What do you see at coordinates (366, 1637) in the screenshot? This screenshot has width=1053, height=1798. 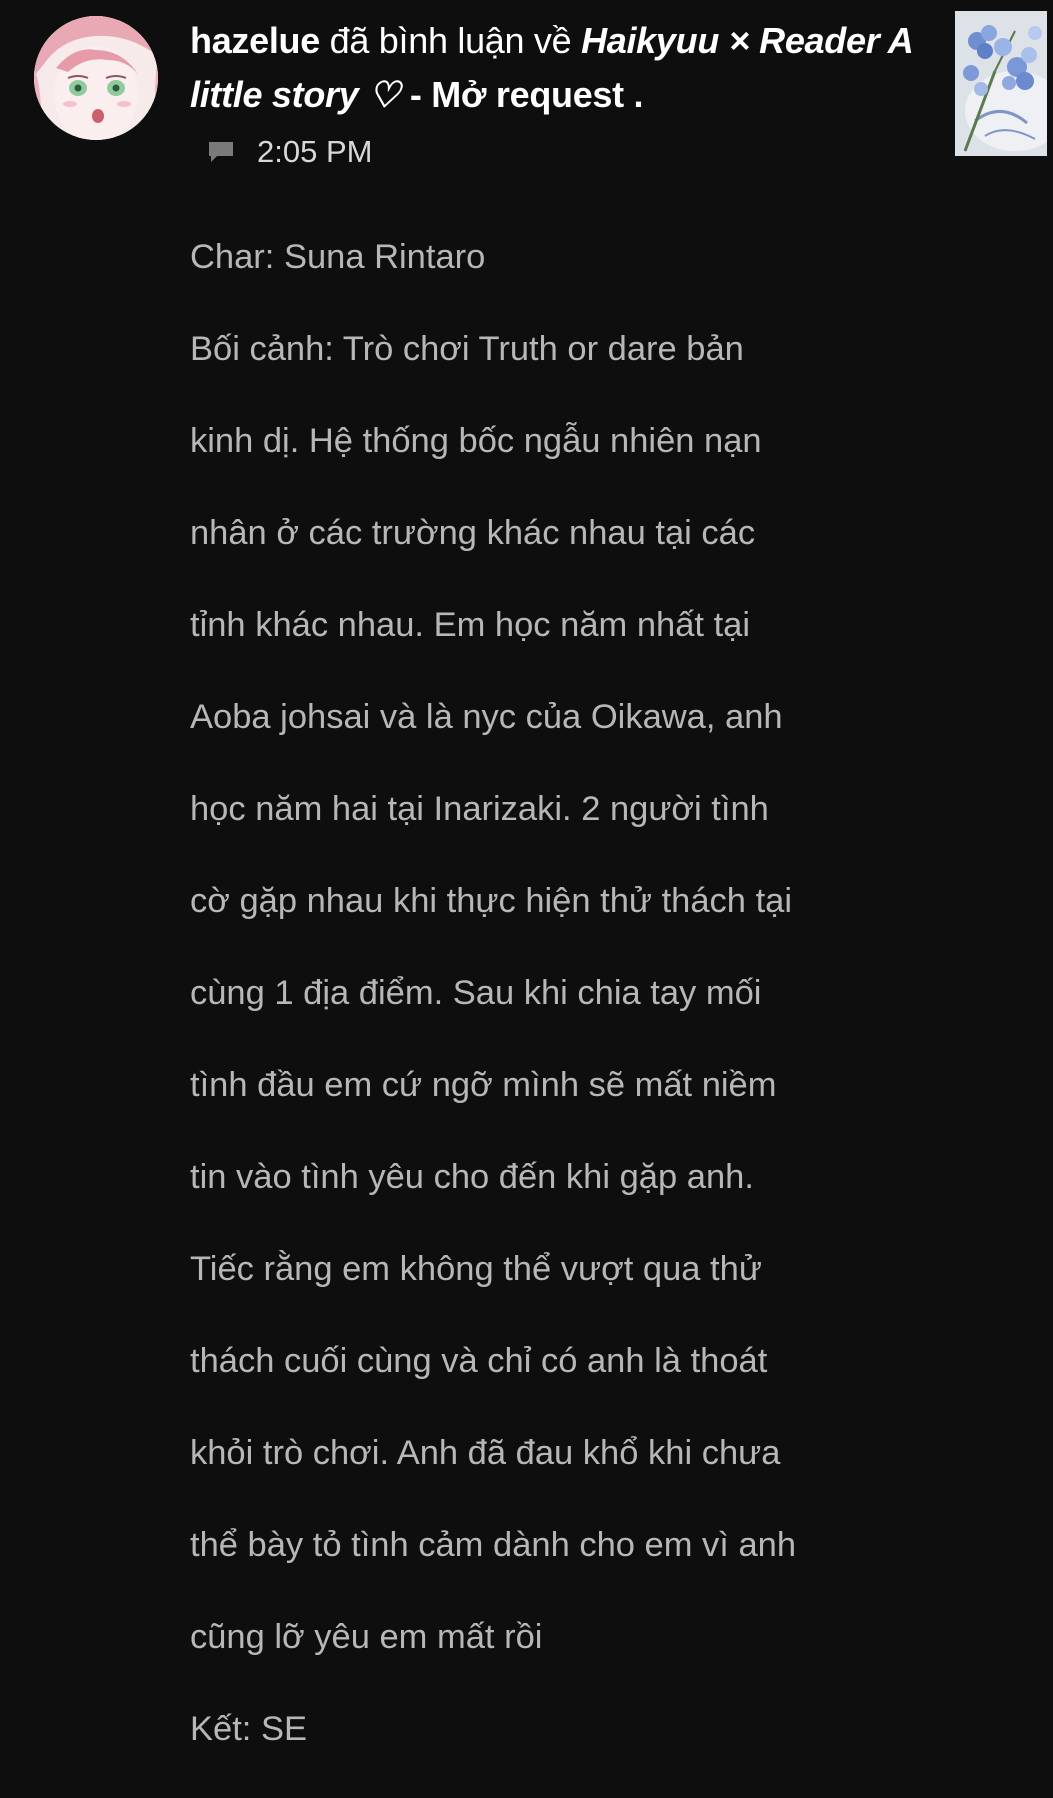 I see `comment-line: cũng lỡ yêu em mất rồi` at bounding box center [366, 1637].